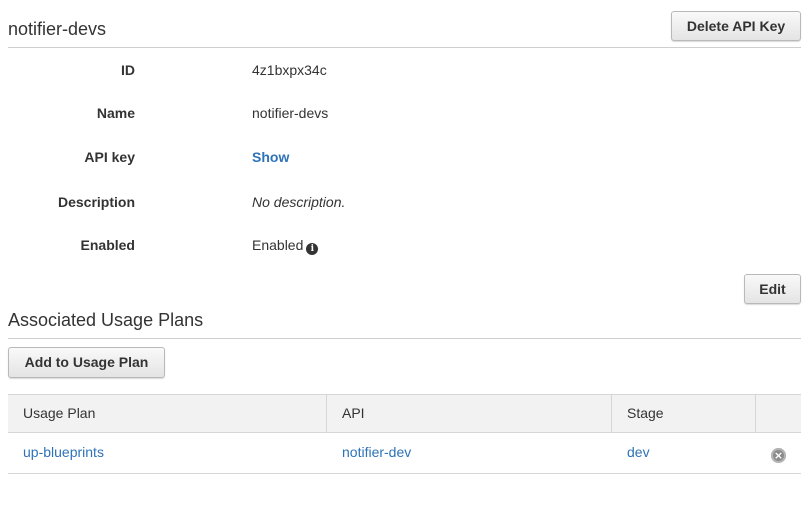 This screenshot has height=510, width=807. What do you see at coordinates (350, 72) in the screenshot?
I see `detail-row-id: ID 4z1bxpx34c` at bounding box center [350, 72].